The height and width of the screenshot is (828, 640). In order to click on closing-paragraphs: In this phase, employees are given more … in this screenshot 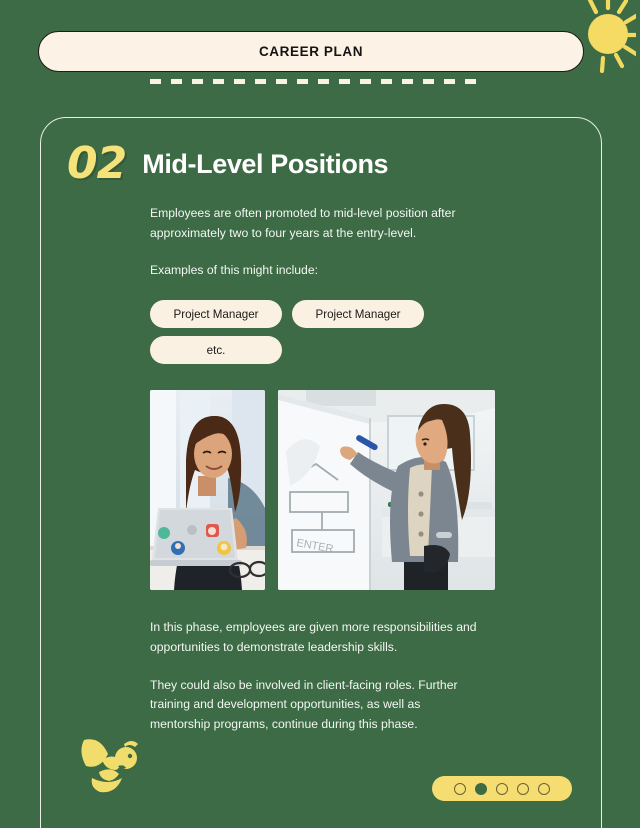, I will do `click(315, 676)`.